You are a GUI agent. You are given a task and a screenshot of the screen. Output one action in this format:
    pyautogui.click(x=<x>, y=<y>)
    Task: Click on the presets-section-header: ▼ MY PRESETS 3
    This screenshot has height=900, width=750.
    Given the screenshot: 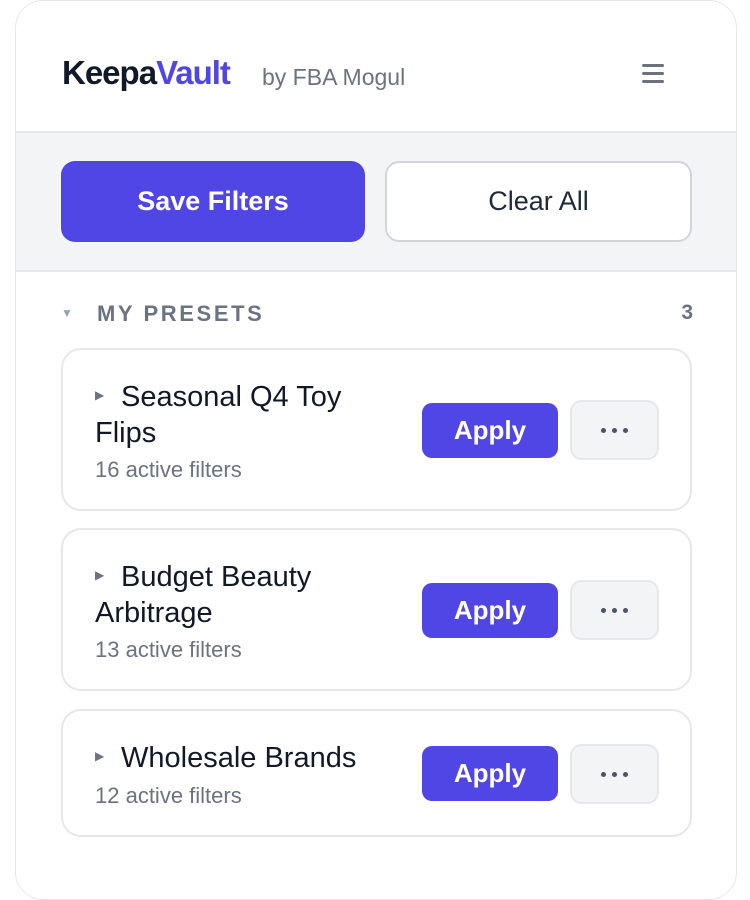 What is the action you would take?
    pyautogui.click(x=376, y=315)
    